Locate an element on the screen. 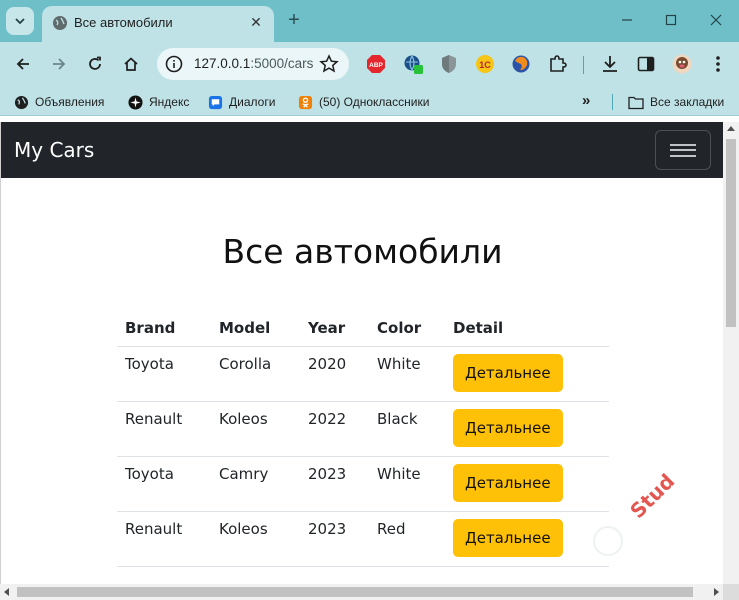 The width and height of the screenshot is (739, 600). url-path: :5000/cars is located at coordinates (282, 63).